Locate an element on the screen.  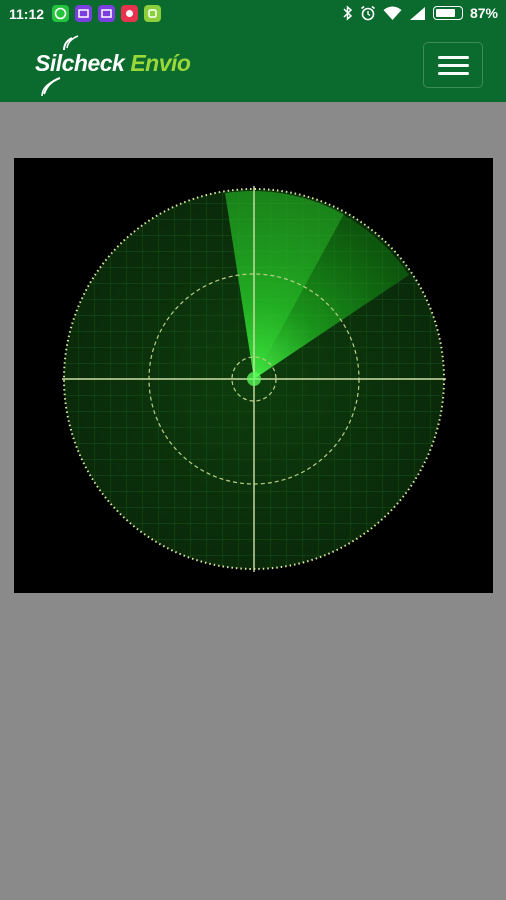
status-time: 11:12 is located at coordinates (27, 14).